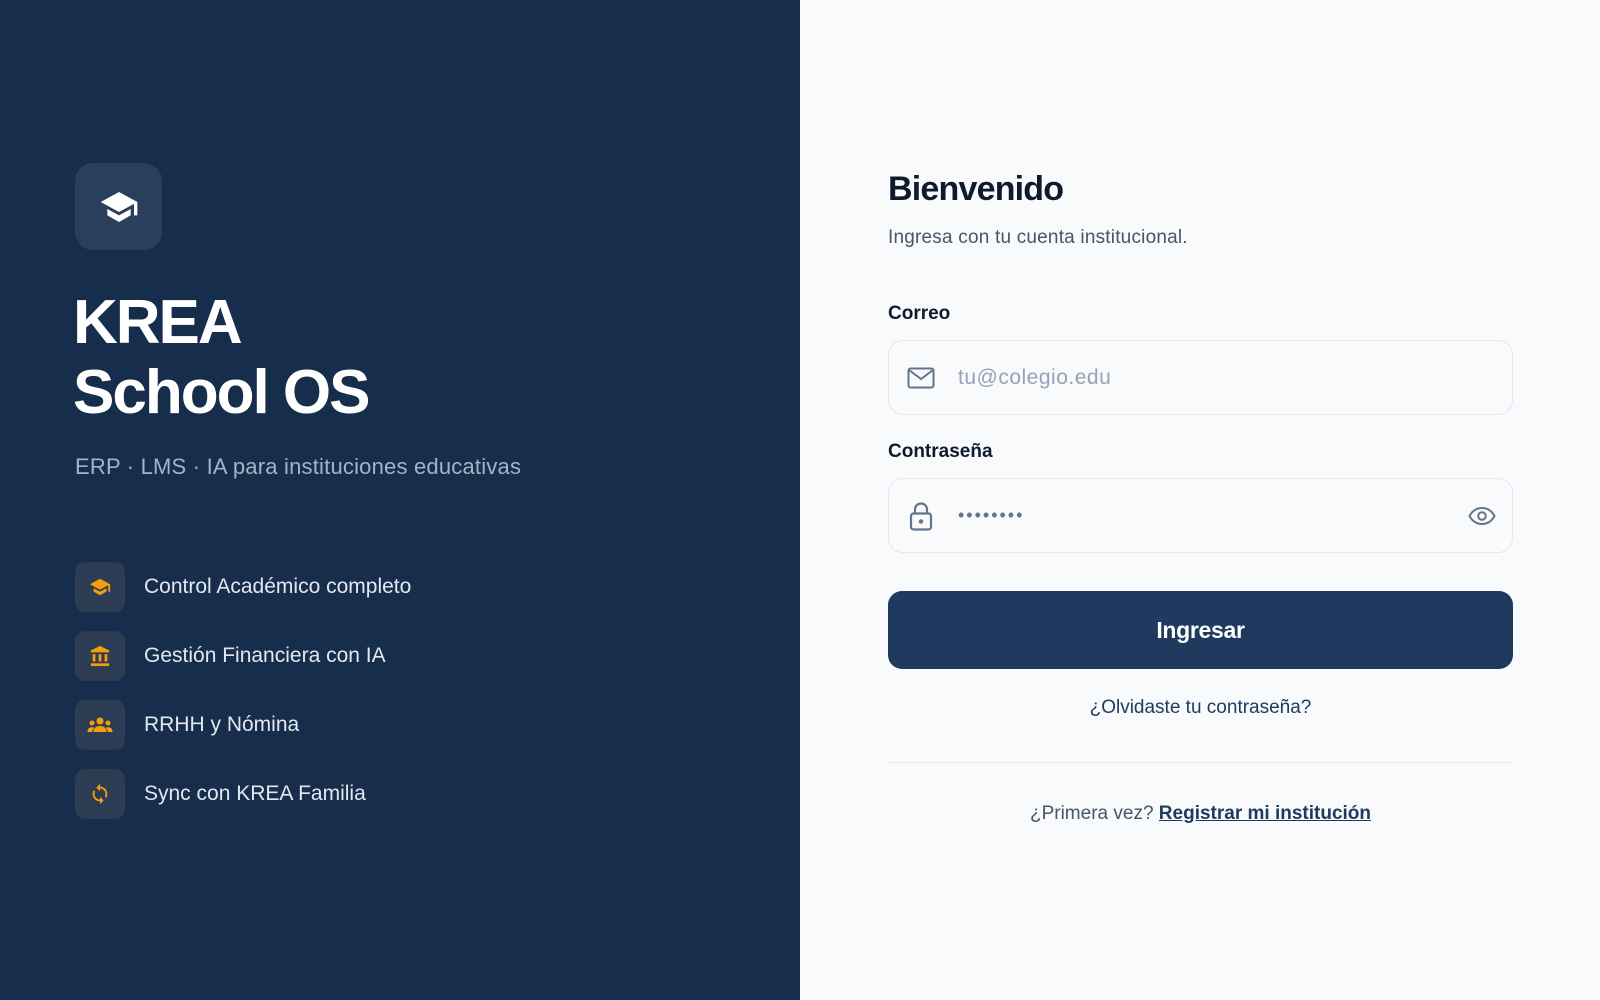 The height and width of the screenshot is (1000, 1600). What do you see at coordinates (1235, 515) in the screenshot?
I see `password-field` at bounding box center [1235, 515].